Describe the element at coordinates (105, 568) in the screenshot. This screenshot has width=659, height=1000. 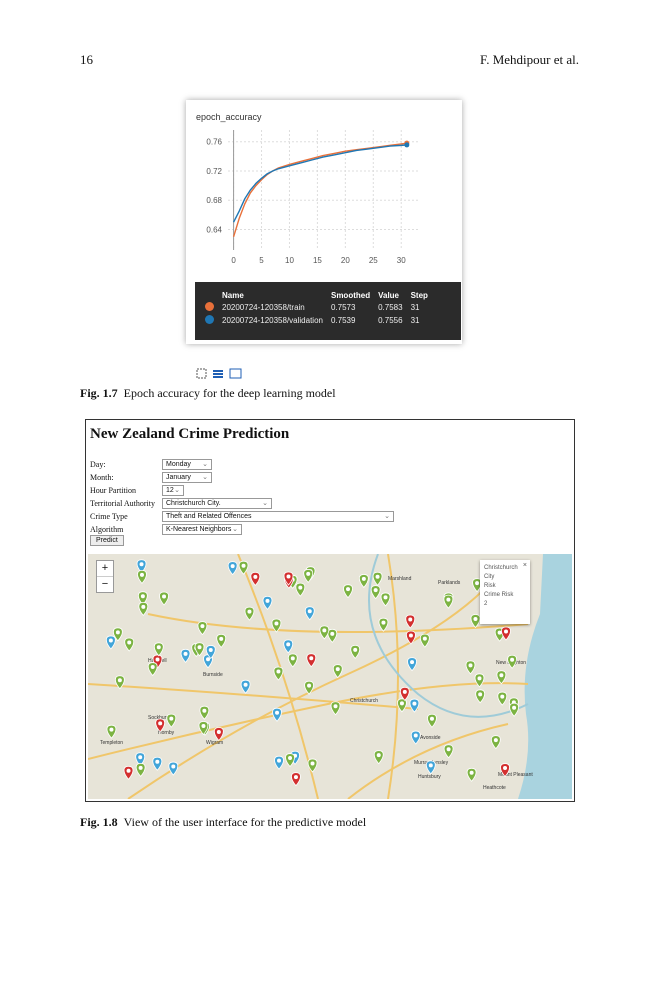
I see `zoom-in-button: +` at that location.